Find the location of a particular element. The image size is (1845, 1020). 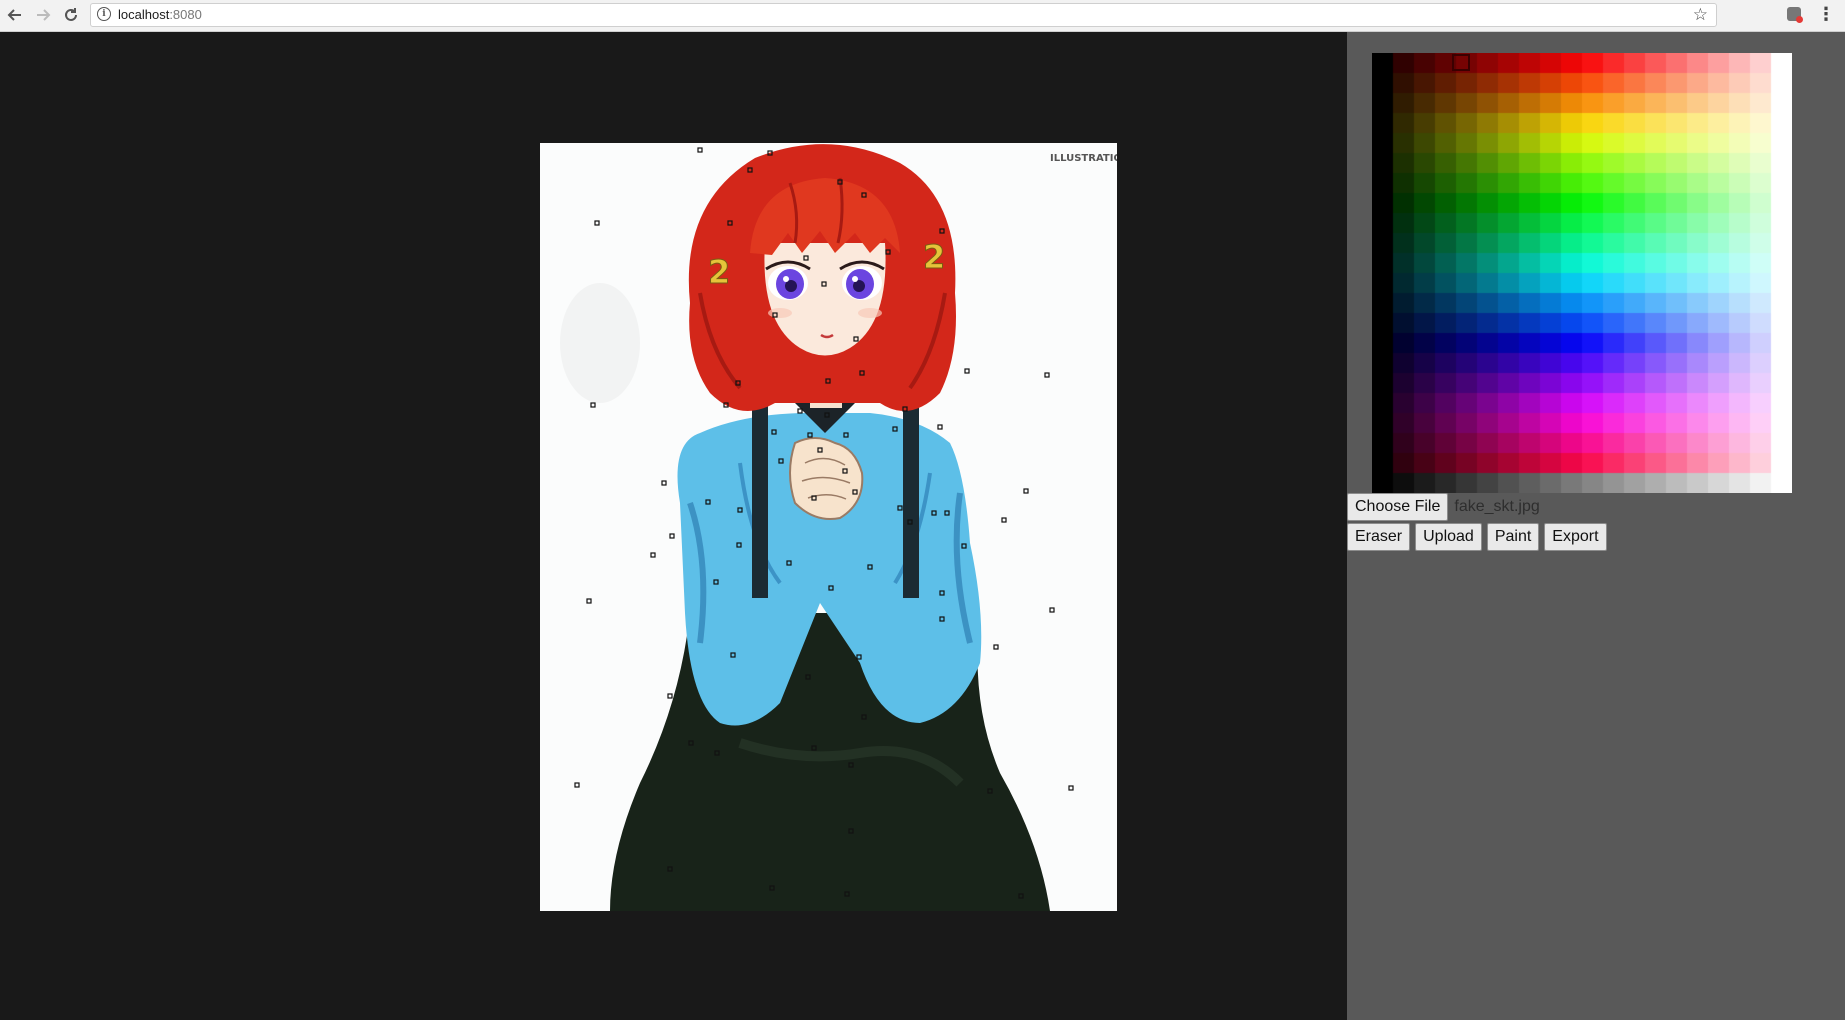

eraser-button: Eraser is located at coordinates (1379, 537).